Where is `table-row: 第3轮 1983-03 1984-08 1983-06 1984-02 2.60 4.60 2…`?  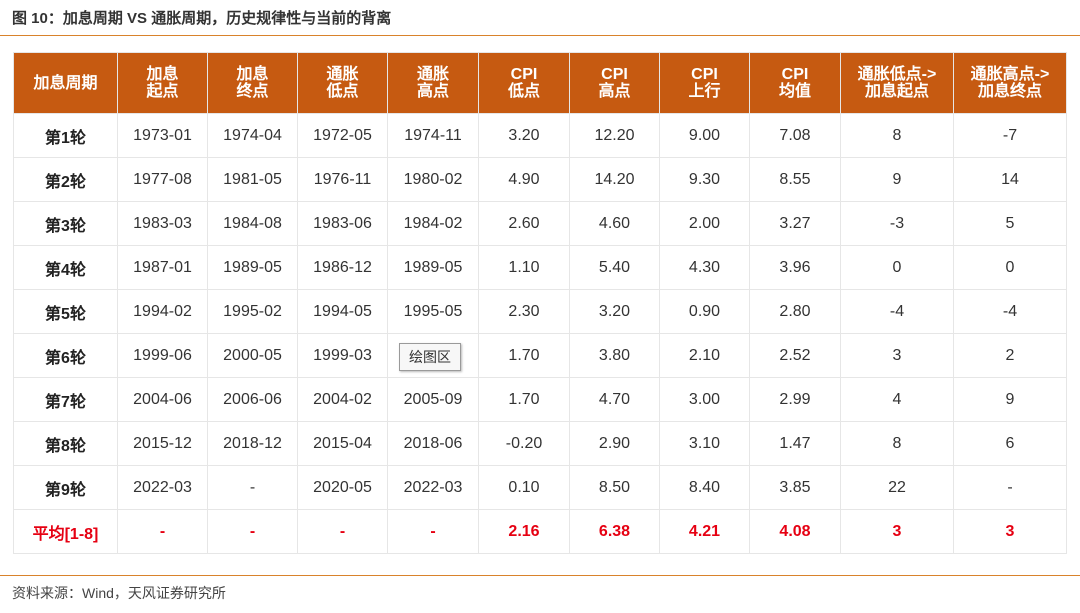
table-row: 第3轮 1983-03 1984-08 1983-06 1984-02 2.60 4.60 2… is located at coordinates (540, 223).